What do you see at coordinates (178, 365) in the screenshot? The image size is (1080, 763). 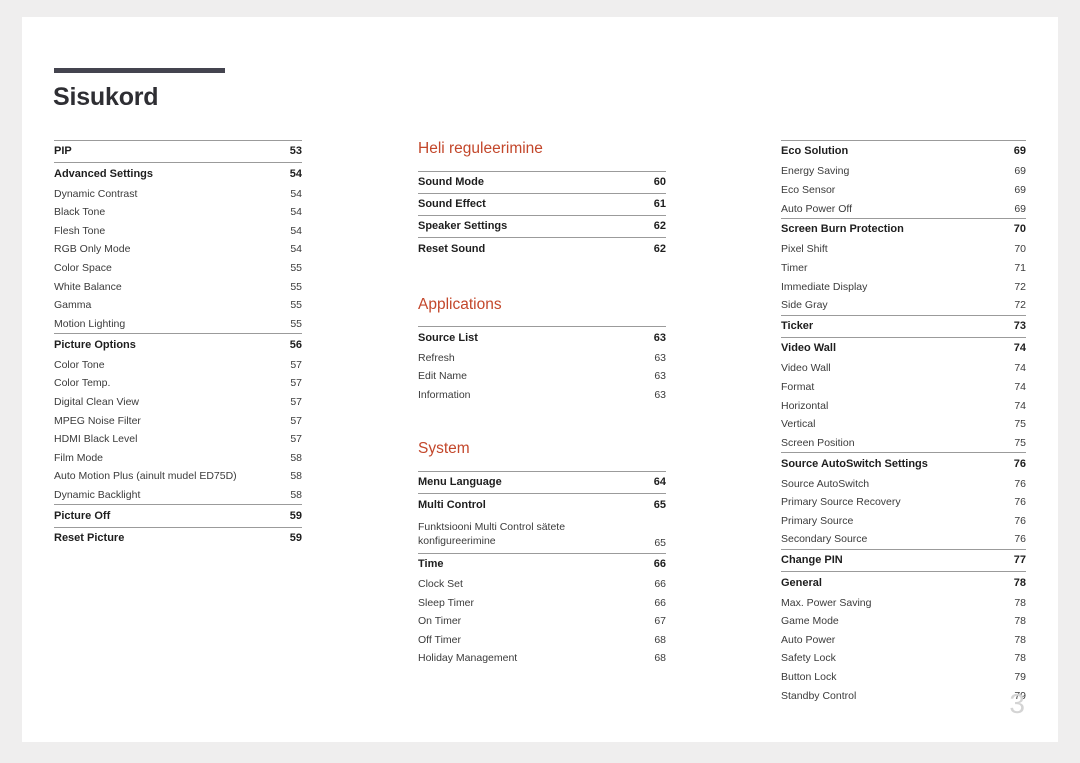 I see `toc-sub-entry: Color Tone 57` at bounding box center [178, 365].